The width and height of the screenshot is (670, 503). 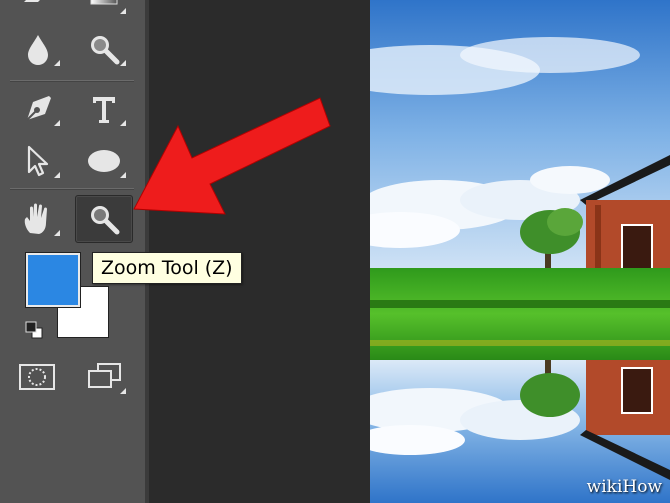 I want to click on zoom-tool, so click(x=104, y=219).